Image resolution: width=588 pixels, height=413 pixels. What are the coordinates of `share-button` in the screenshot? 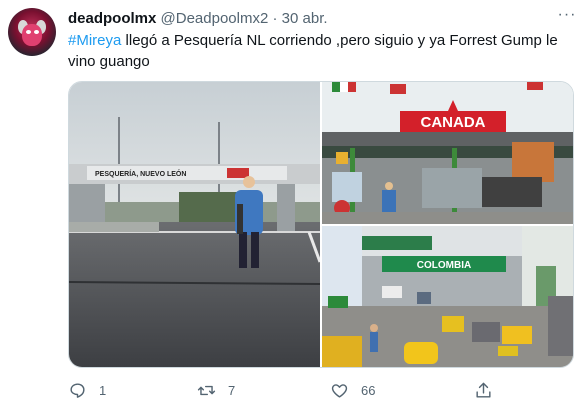 It's located at (483, 390).